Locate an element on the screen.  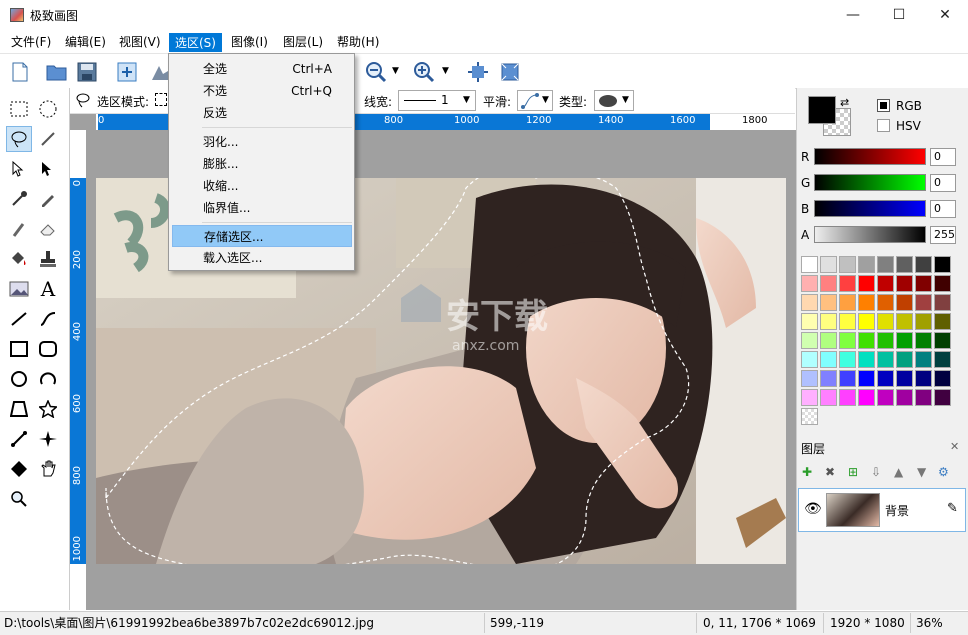
delete-layer-icon: ✖ is located at coordinates (830, 472).